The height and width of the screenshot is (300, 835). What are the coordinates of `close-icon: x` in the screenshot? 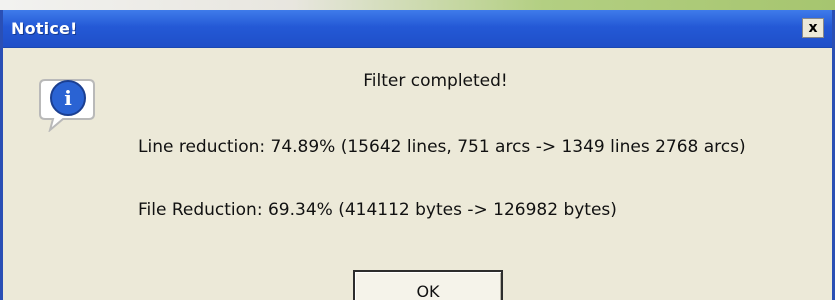 It's located at (813, 28).